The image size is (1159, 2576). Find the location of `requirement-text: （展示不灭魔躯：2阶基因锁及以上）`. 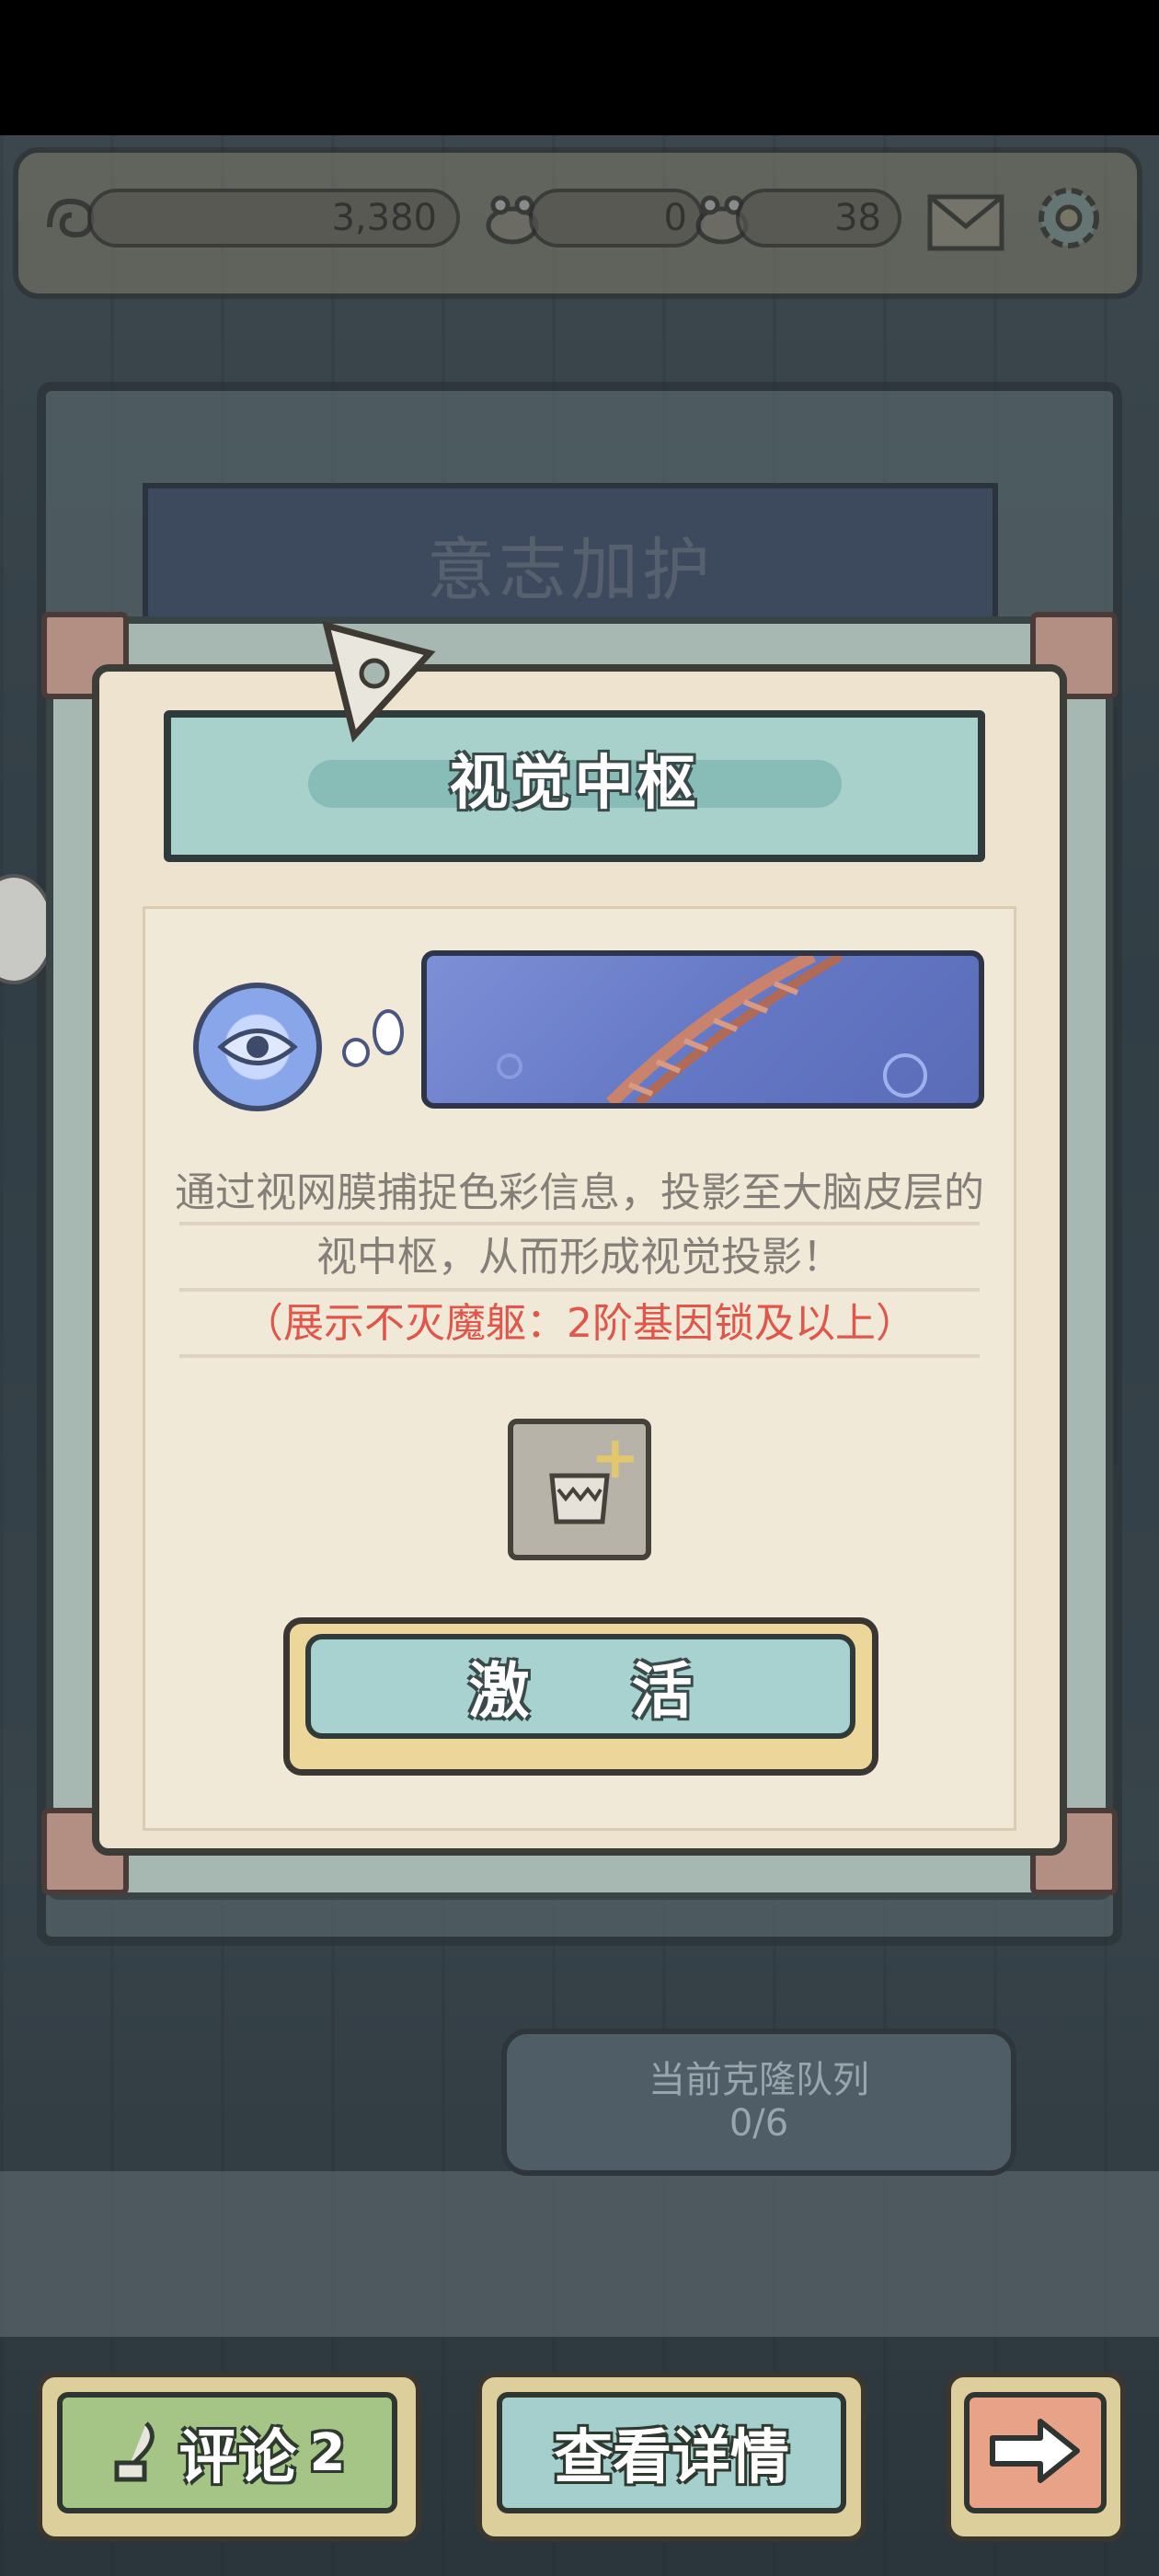

requirement-text: （展示不灭魔躯：2阶基因锁及以上） is located at coordinates (579, 1323).